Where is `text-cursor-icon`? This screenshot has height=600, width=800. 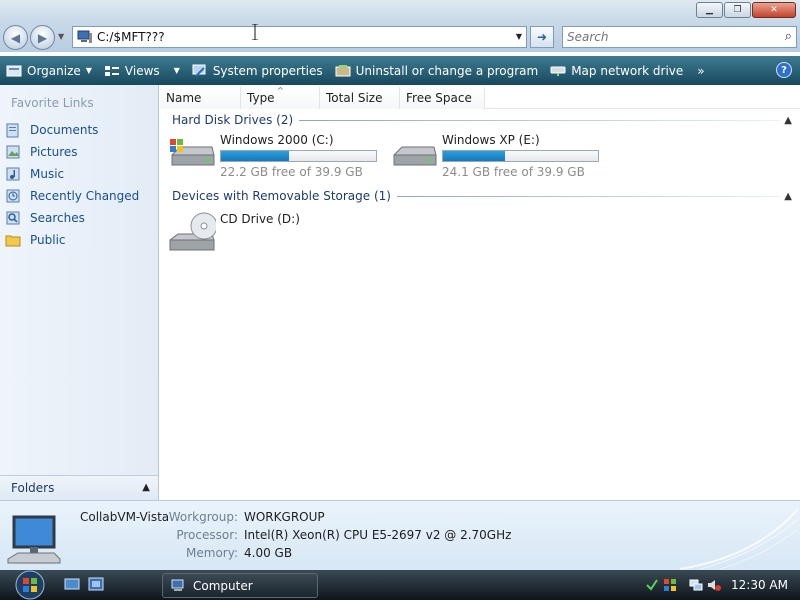 text-cursor-icon is located at coordinates (255, 32).